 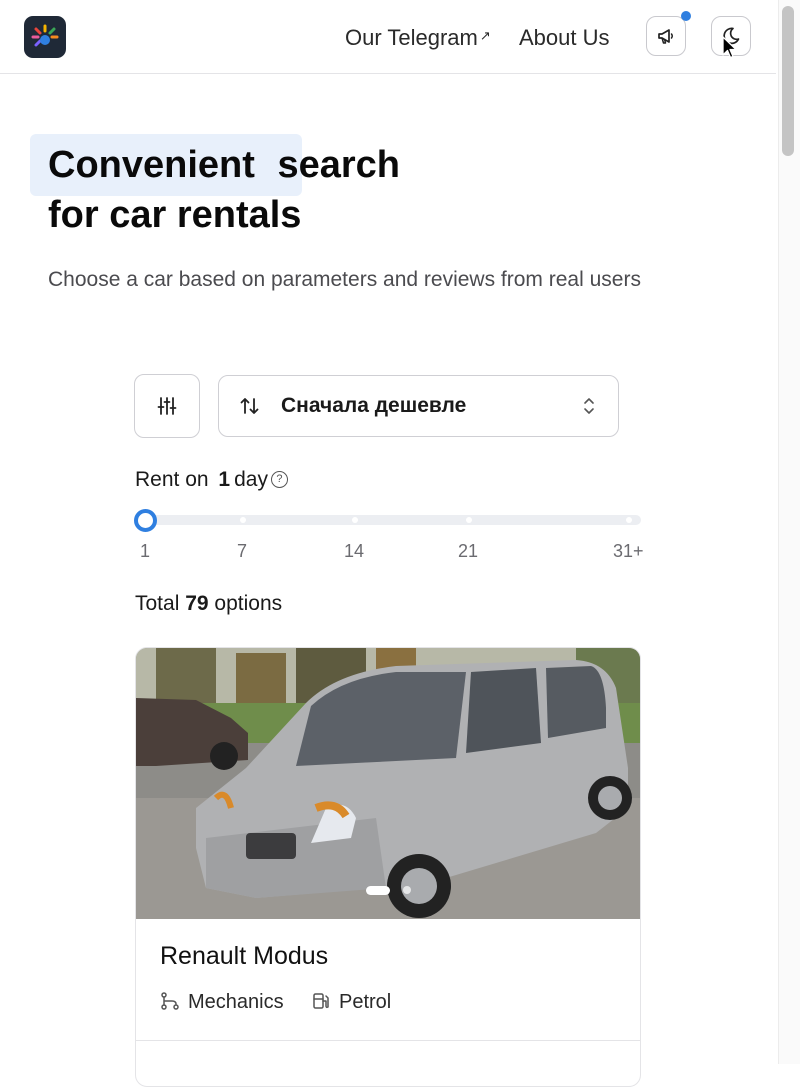 What do you see at coordinates (224, 190) in the screenshot?
I see `hero-title: Convenient search for car rentals` at bounding box center [224, 190].